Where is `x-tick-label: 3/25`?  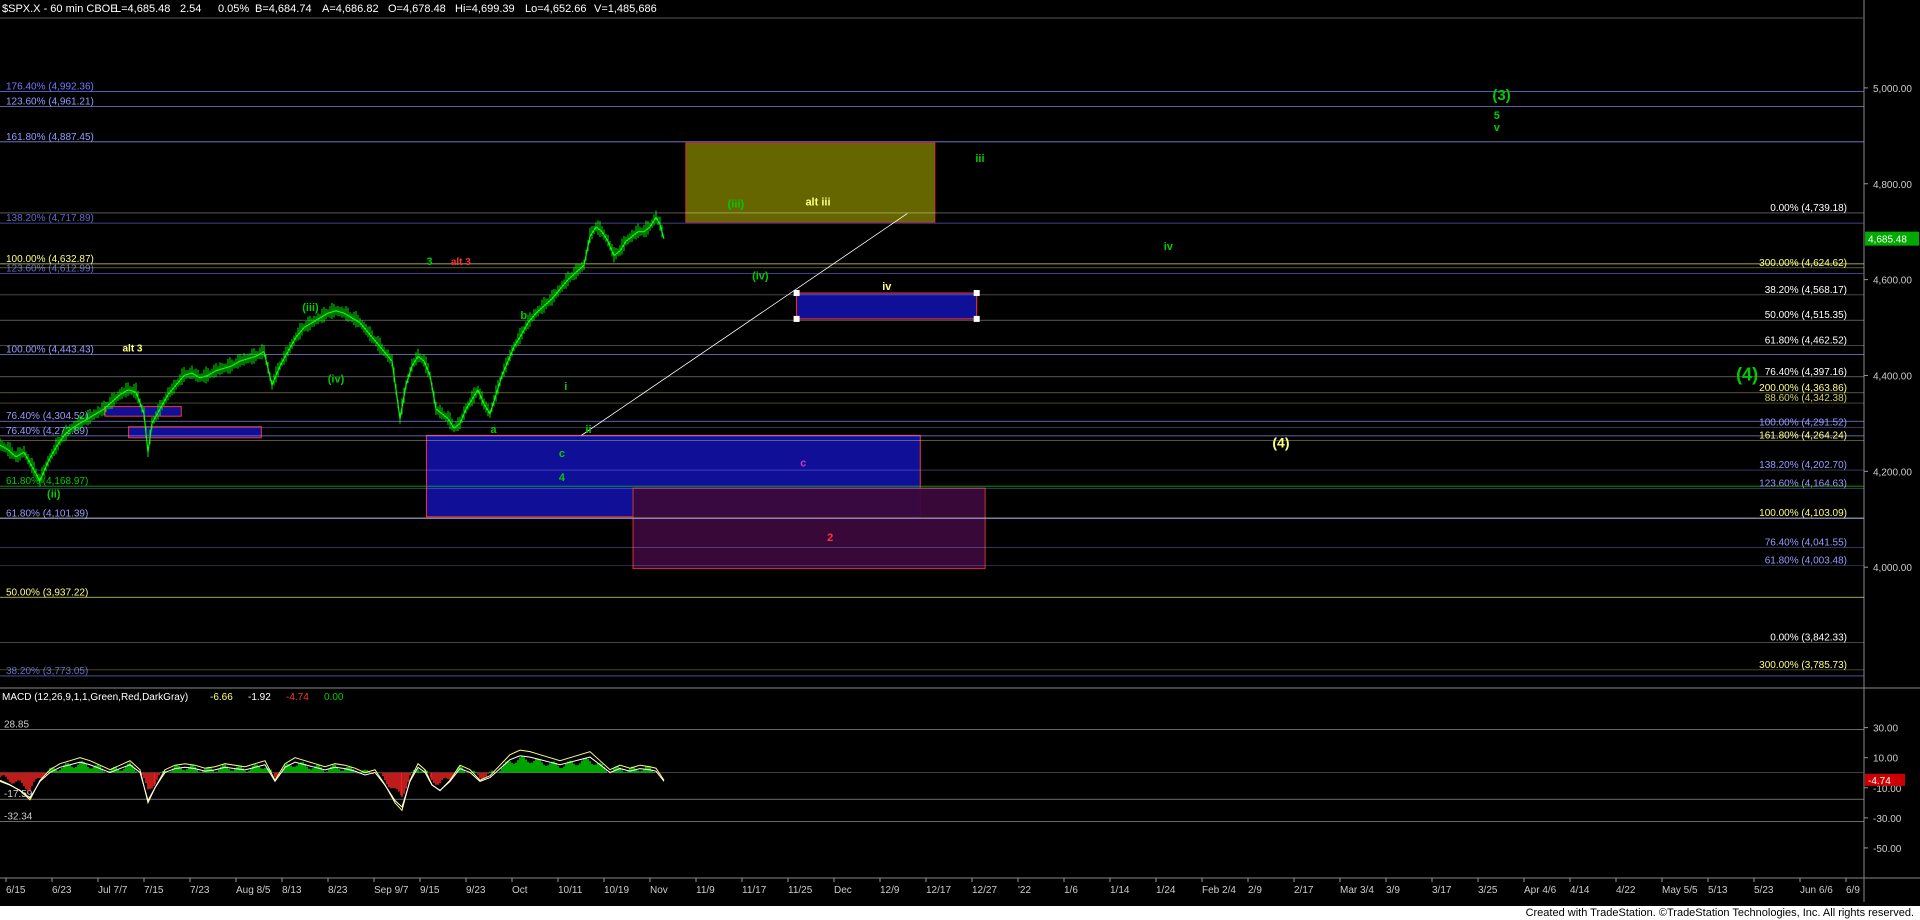
x-tick-label: 3/25 is located at coordinates (1488, 890).